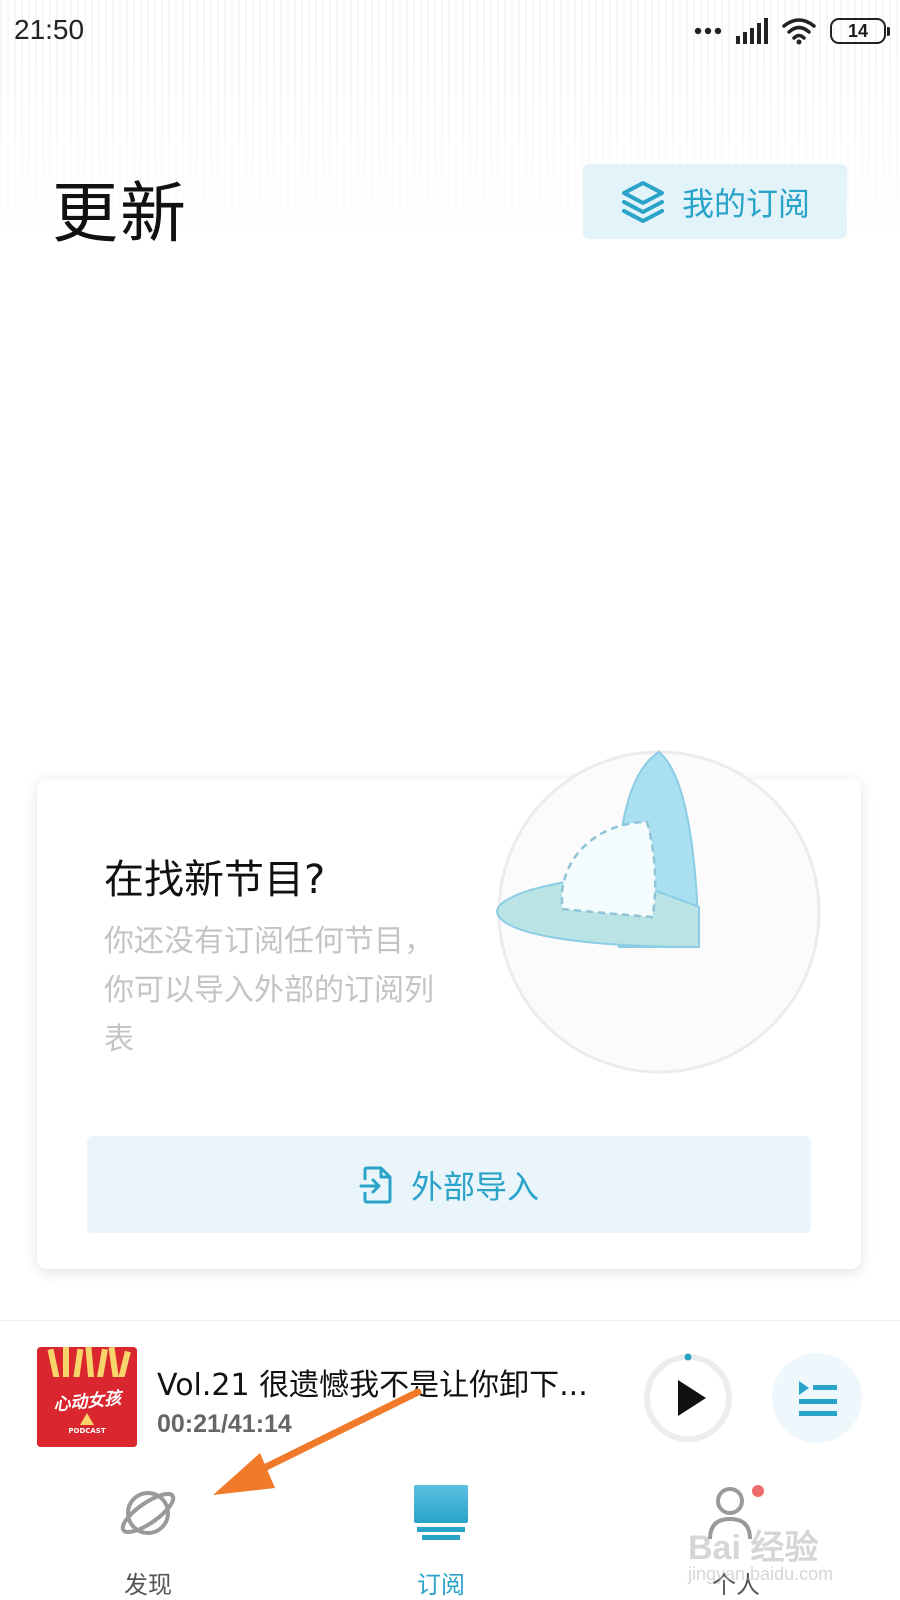 The height and width of the screenshot is (1600, 900). I want to click on planet-illustration, so click(658, 912).